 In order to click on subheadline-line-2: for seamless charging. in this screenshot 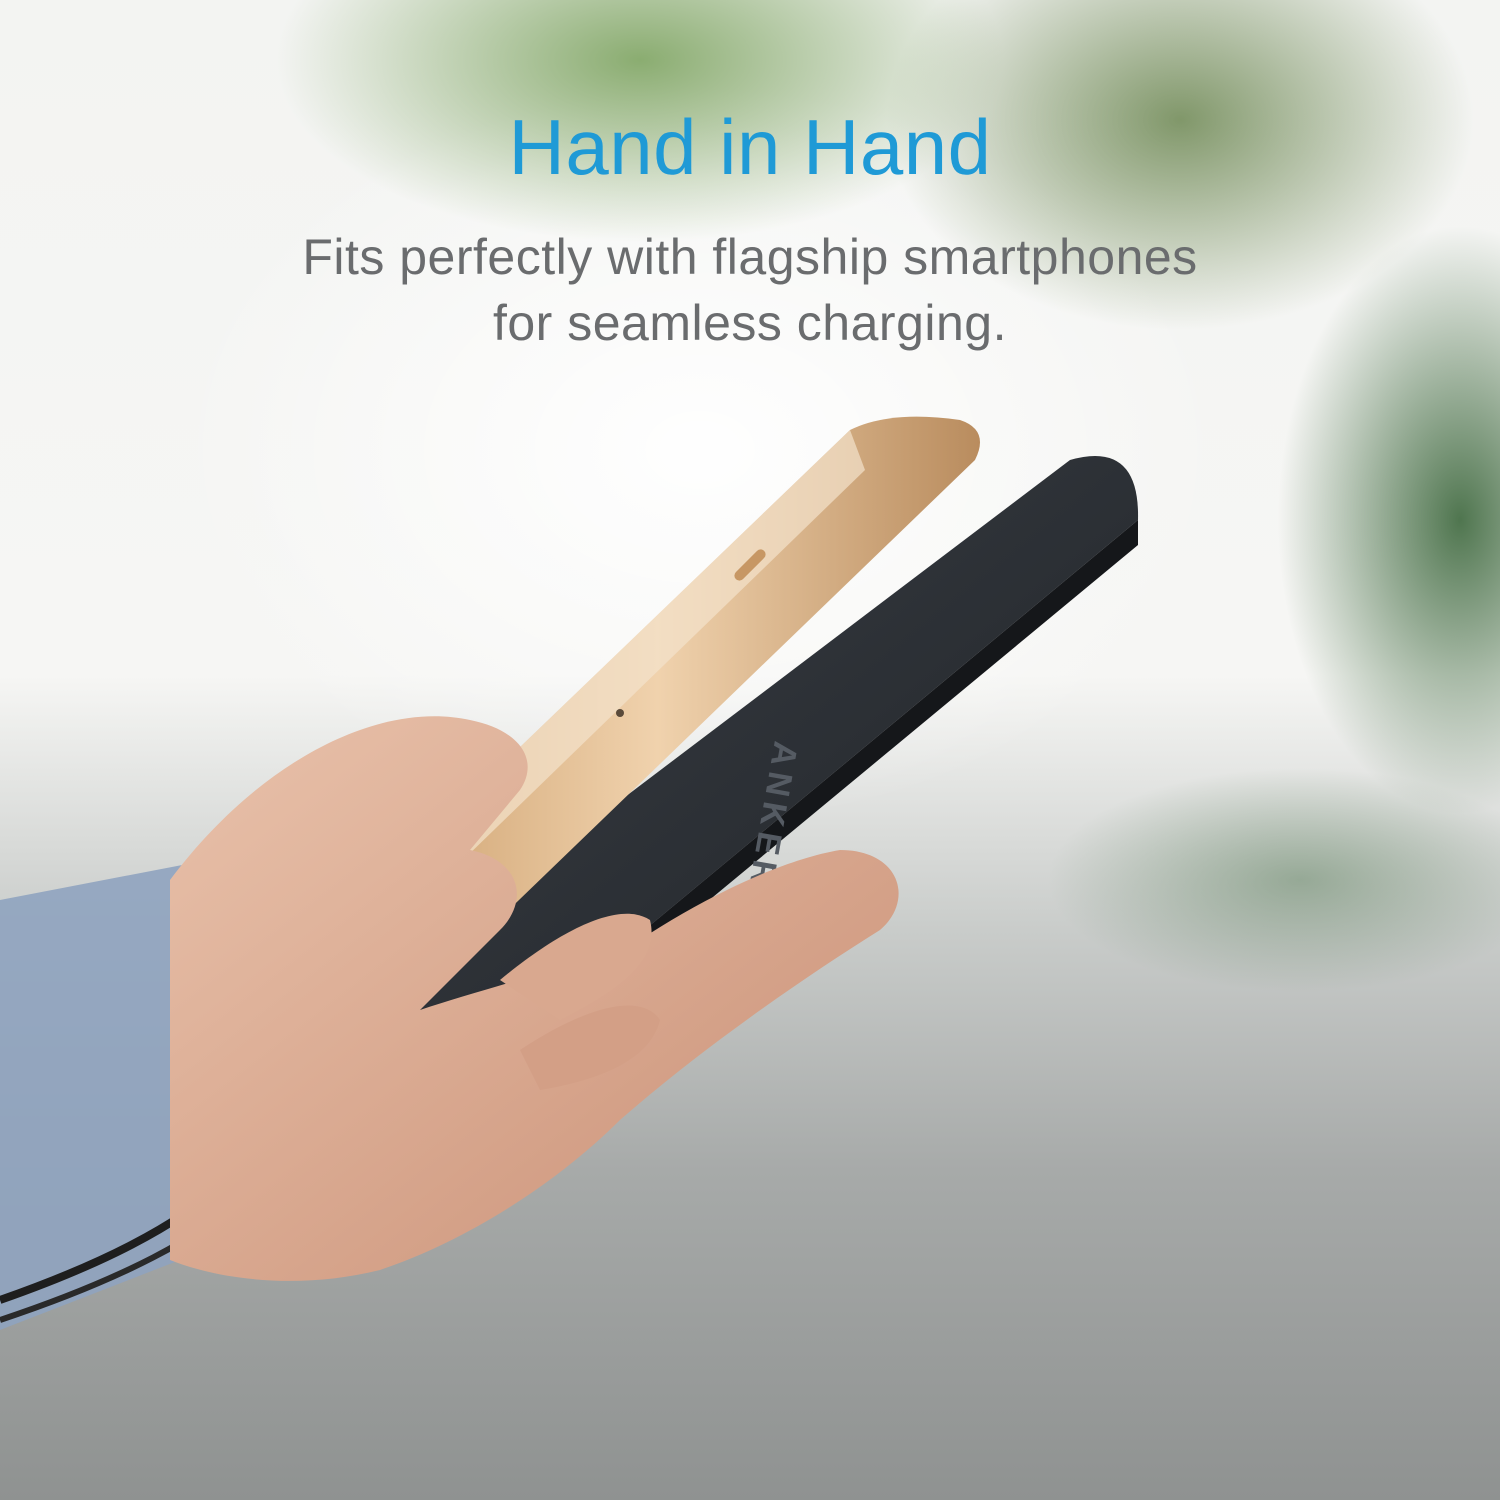, I will do `click(749, 323)`.